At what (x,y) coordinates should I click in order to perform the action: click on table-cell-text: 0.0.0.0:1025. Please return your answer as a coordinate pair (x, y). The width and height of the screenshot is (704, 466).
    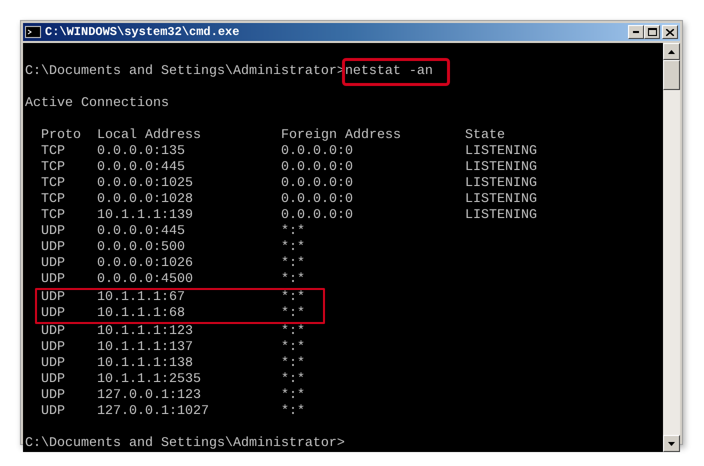
    Looking at the image, I should click on (145, 184).